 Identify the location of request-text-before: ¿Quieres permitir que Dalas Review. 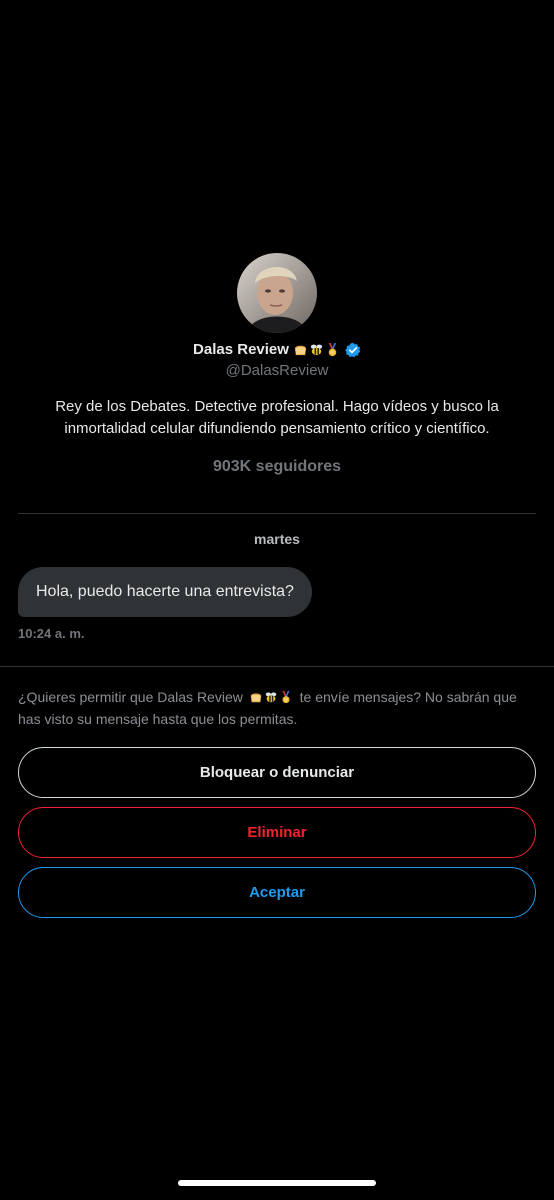
(130, 697).